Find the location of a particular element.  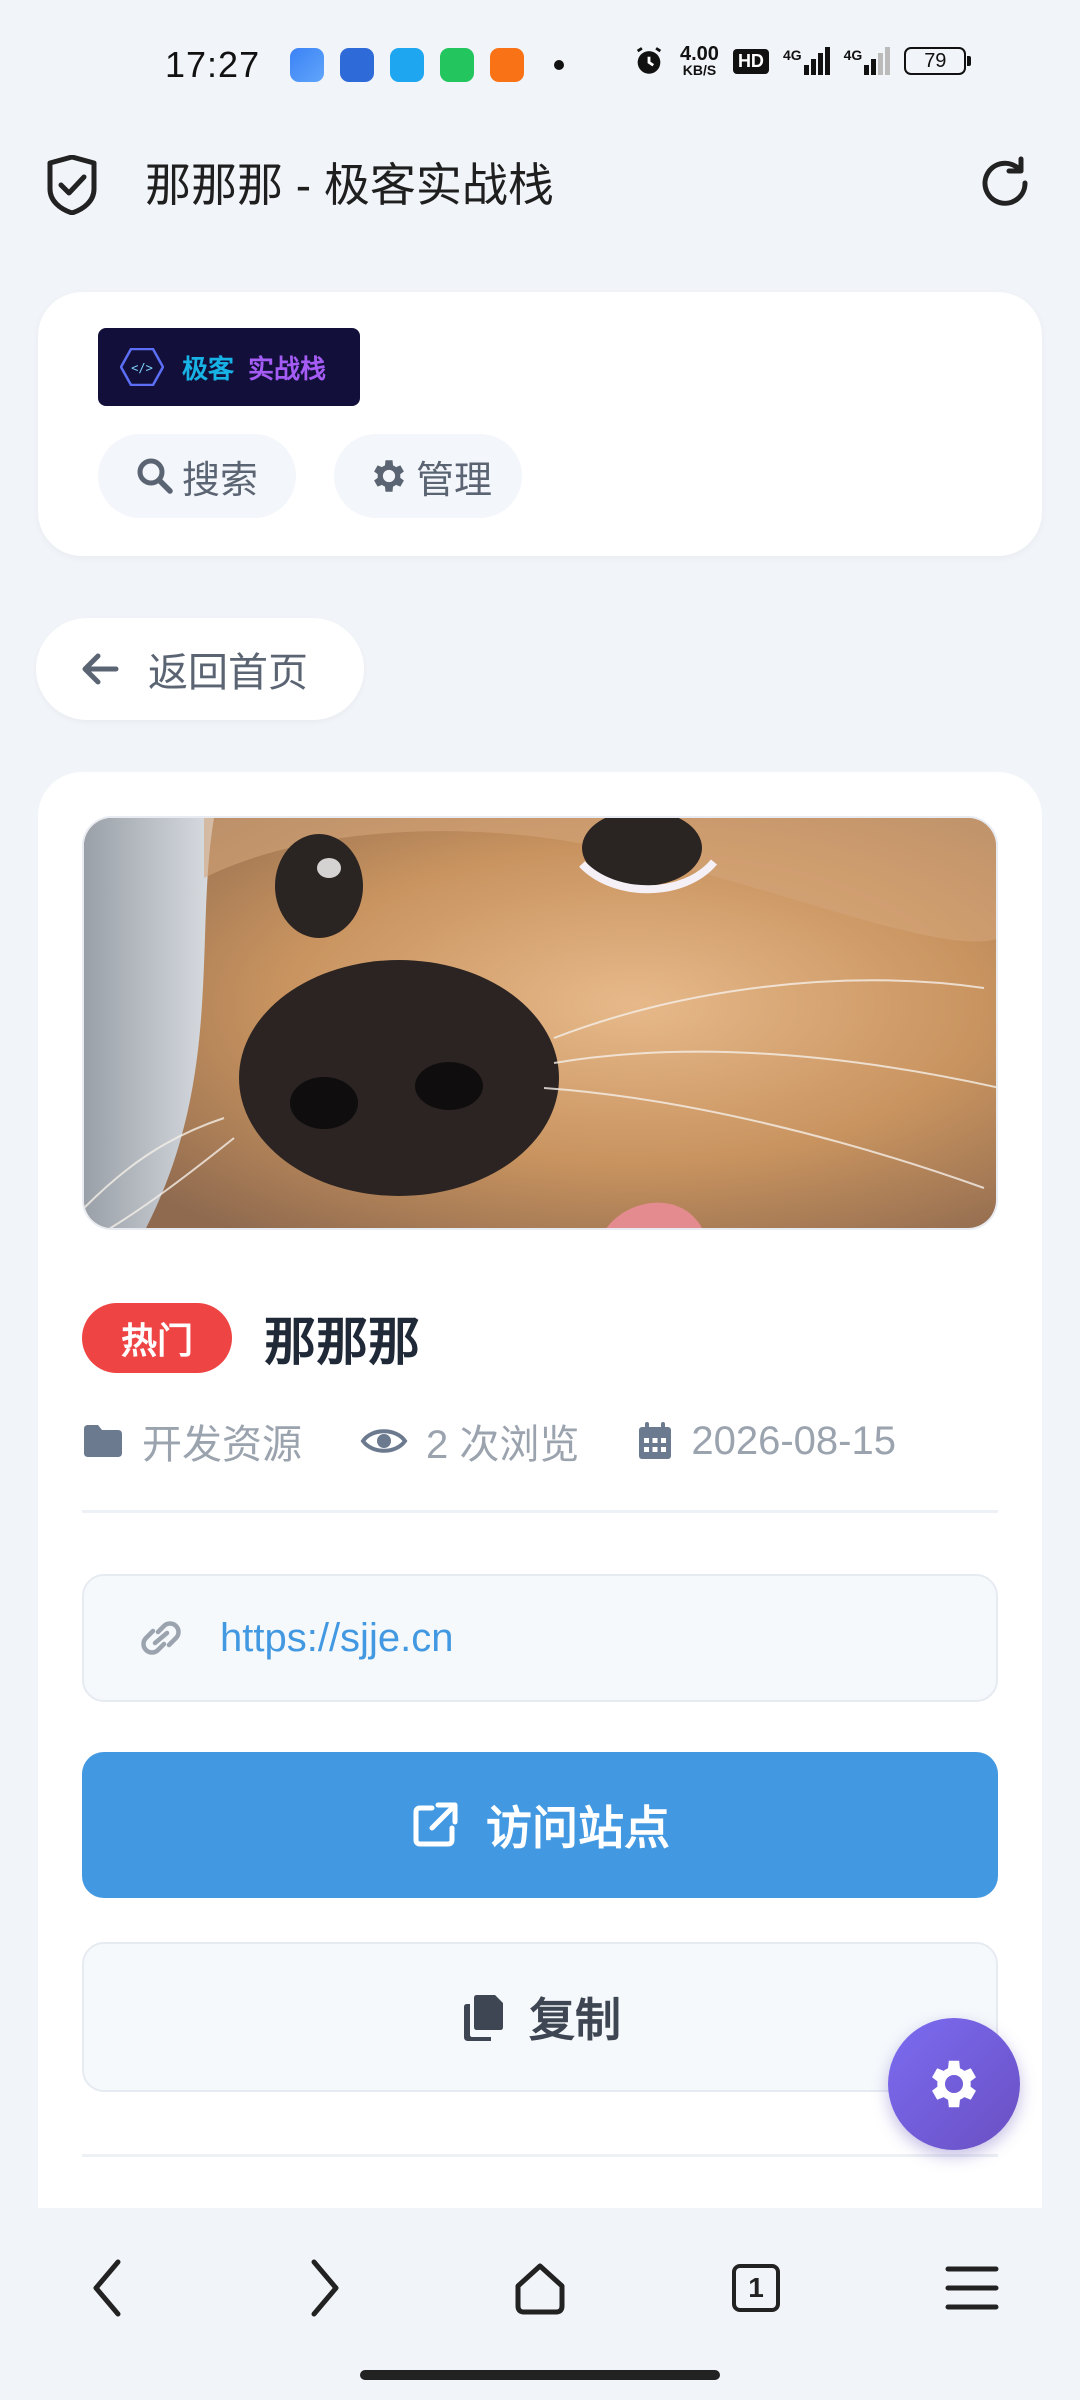

hd-badge: HD is located at coordinates (750, 61).